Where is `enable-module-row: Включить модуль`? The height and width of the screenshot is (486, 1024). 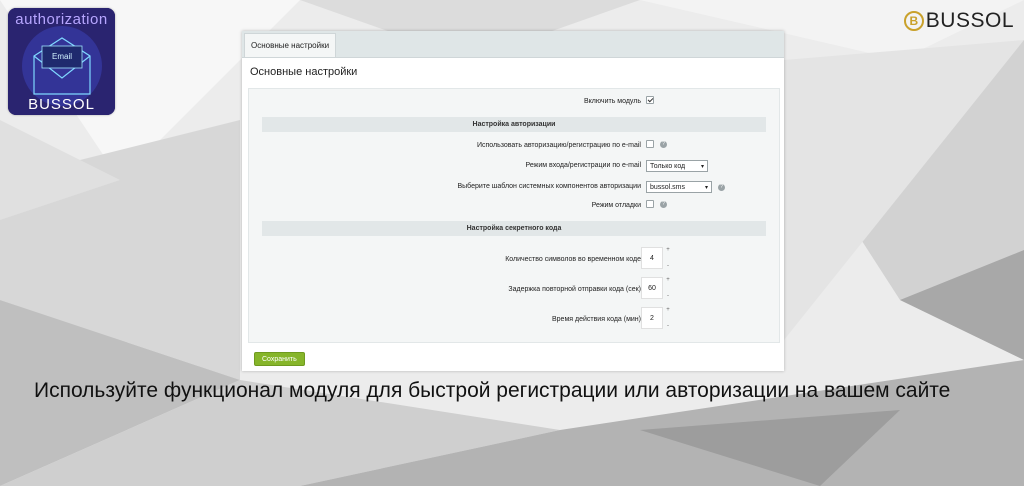
enable-module-row: Включить модуль is located at coordinates (514, 103).